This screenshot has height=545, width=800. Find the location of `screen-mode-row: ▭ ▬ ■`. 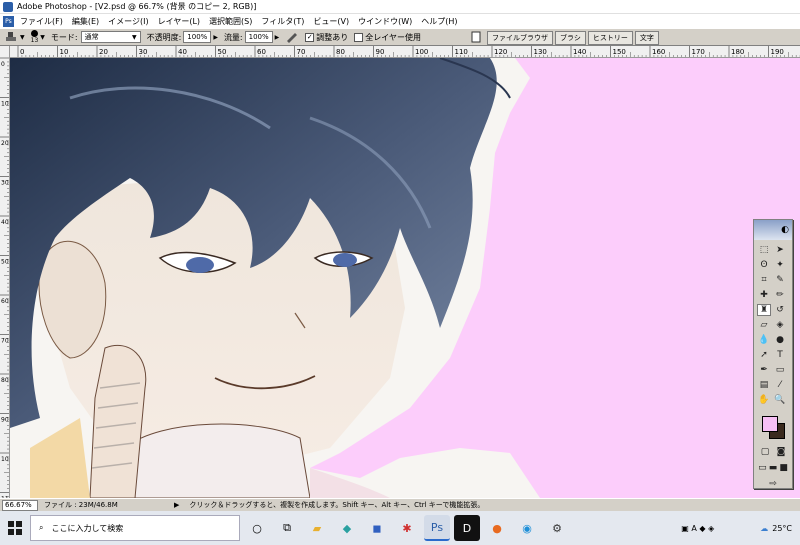

screen-mode-row: ▭ ▬ ■ is located at coordinates (773, 468).